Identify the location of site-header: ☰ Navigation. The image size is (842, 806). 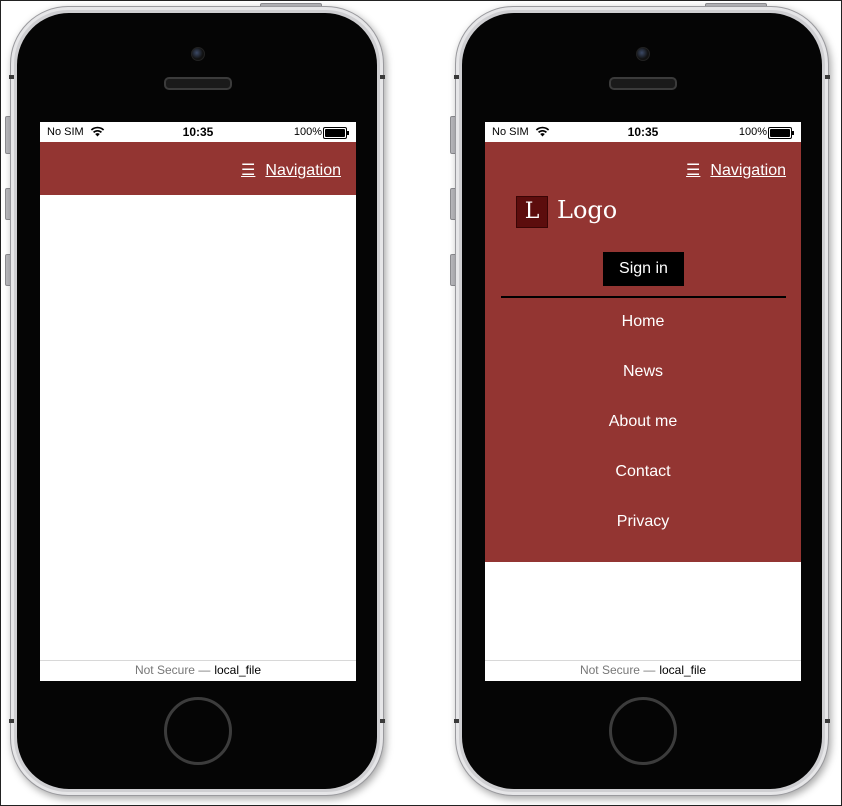
(198, 168).